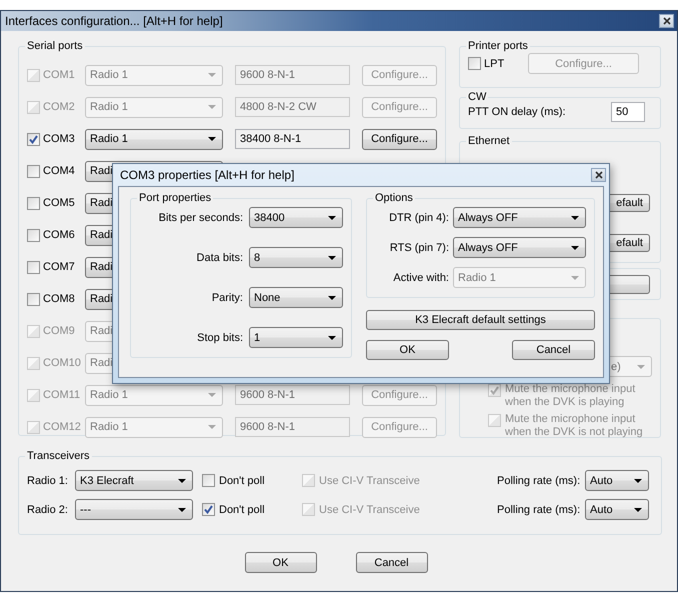 The image size is (678, 594). Describe the element at coordinates (62, 395) in the screenshot. I see `port-label: COM11` at that location.